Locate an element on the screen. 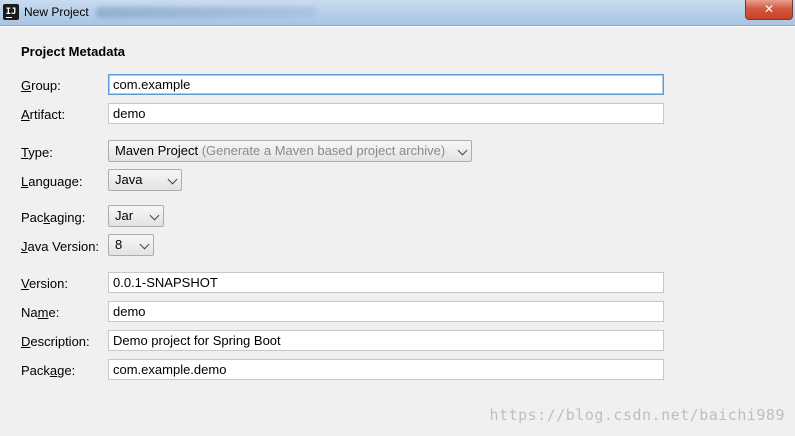 The height and width of the screenshot is (436, 795). title-bar: IJ New Project ✕ is located at coordinates (397, 13).